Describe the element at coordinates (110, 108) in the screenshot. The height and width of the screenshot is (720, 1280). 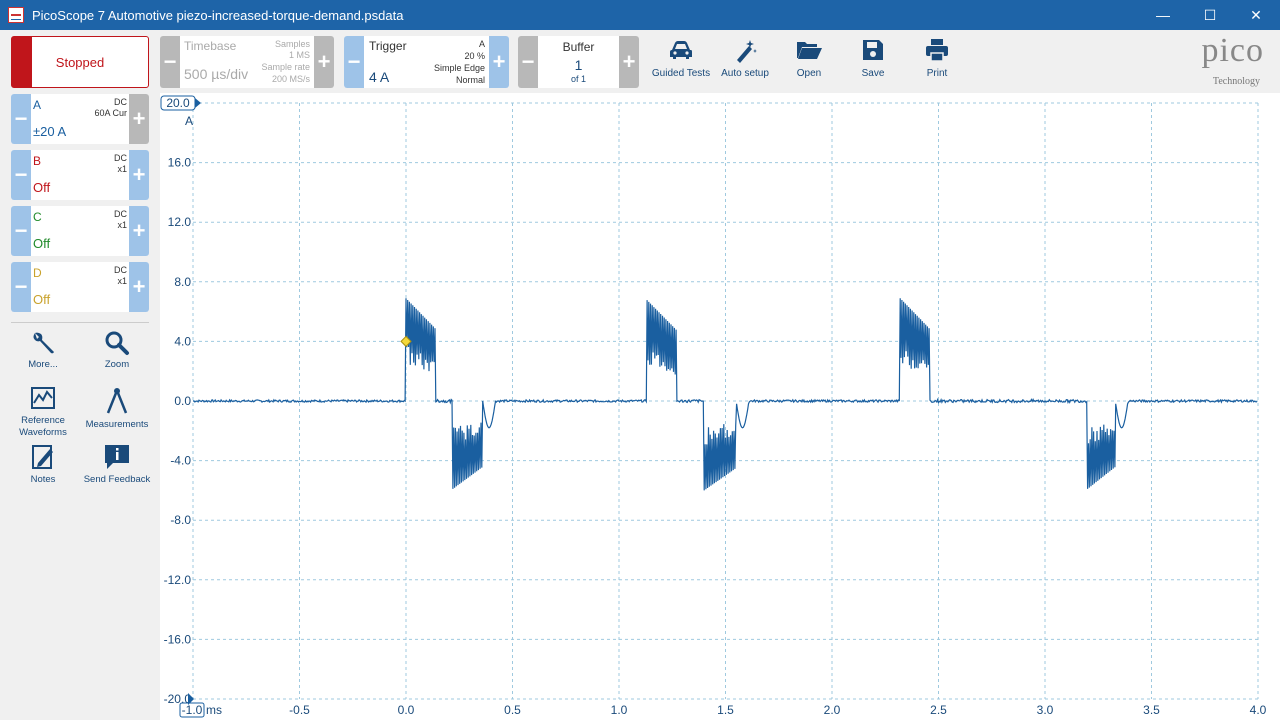
I see `channel-a-coupling: DC 60A Cur` at that location.